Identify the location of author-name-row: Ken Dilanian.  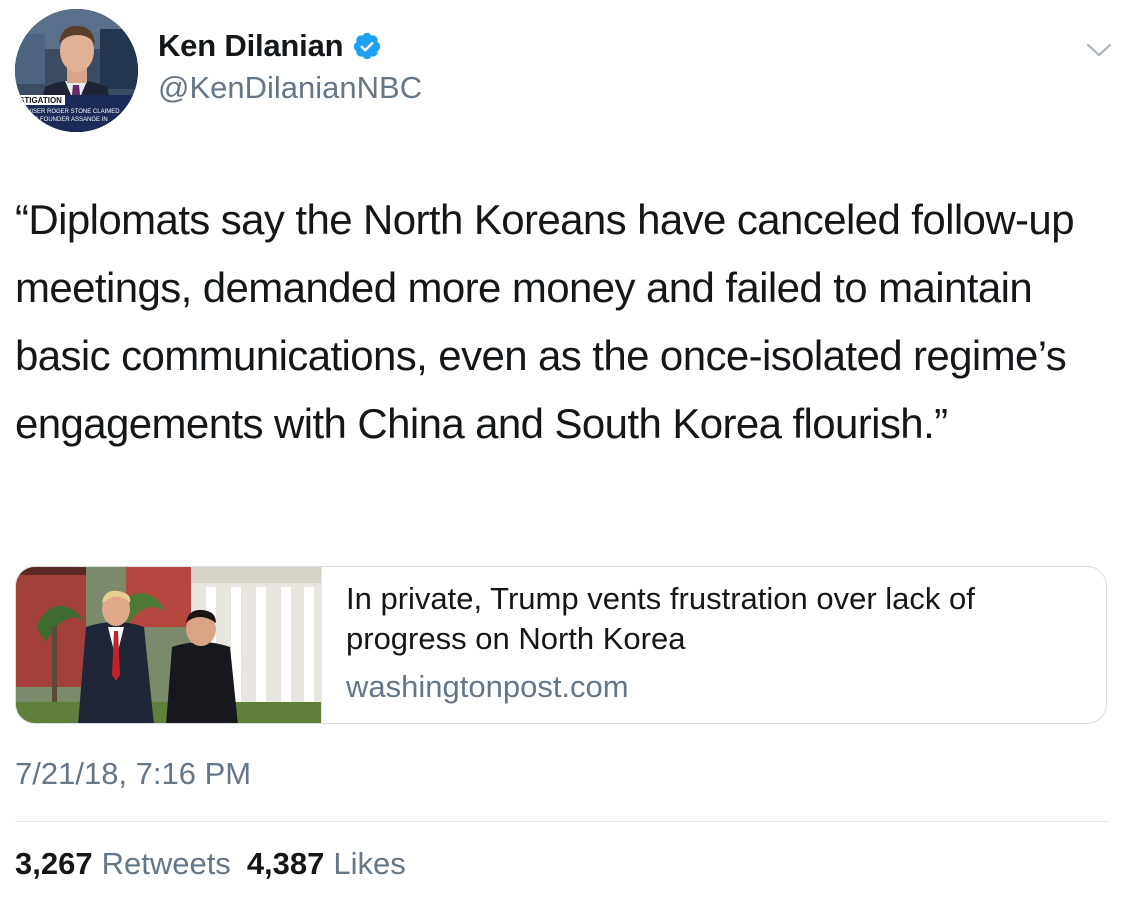
(270, 46).